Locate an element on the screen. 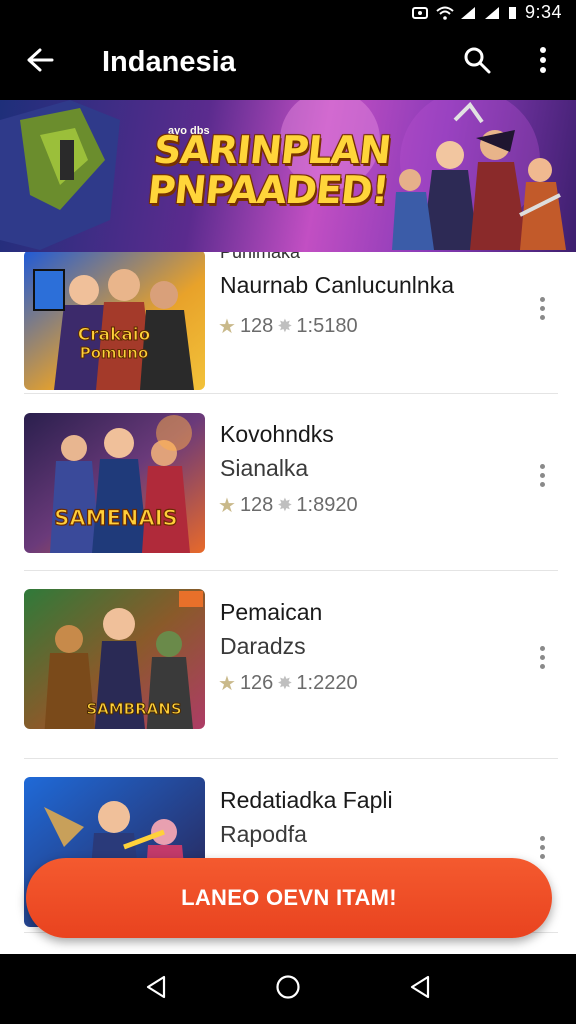 The height and width of the screenshot is (1024, 576). search-button is located at coordinates (477, 62).